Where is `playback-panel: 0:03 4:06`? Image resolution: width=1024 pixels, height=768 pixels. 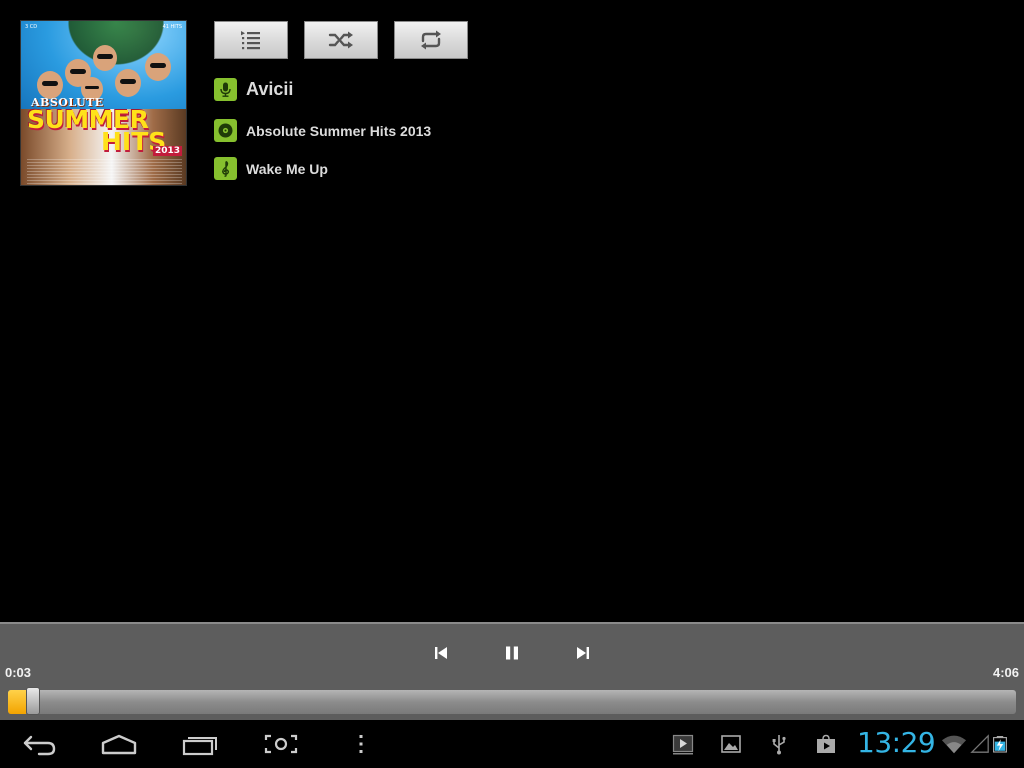
playback-panel: 0:03 4:06 is located at coordinates (512, 671).